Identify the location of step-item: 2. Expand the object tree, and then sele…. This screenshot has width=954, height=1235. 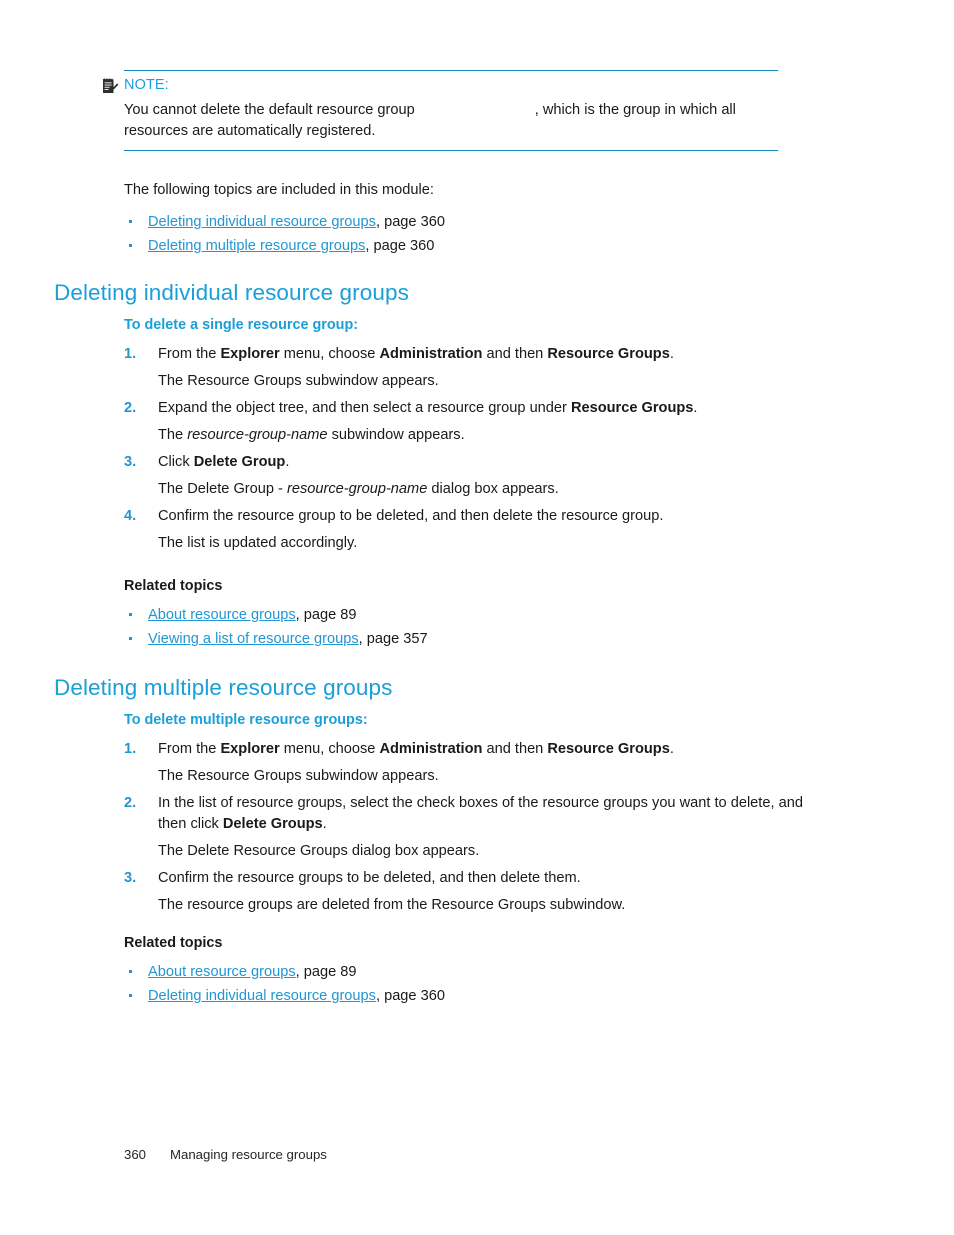
(469, 422).